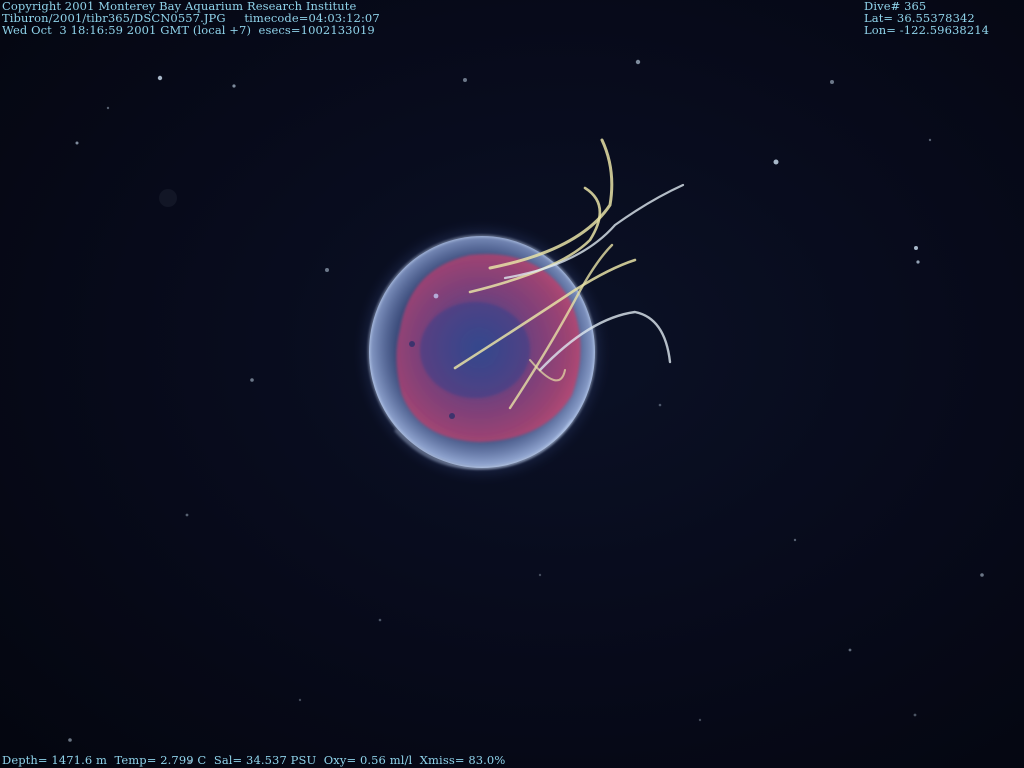  What do you see at coordinates (488, 348) in the screenshot?
I see `jellyfish-gut` at bounding box center [488, 348].